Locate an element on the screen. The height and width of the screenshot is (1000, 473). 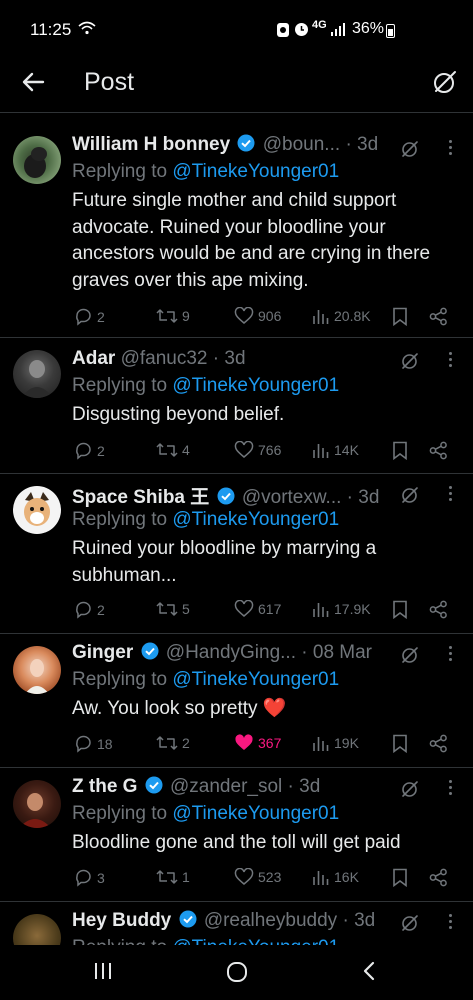
top-bar: Post is located at coordinates (236, 86).